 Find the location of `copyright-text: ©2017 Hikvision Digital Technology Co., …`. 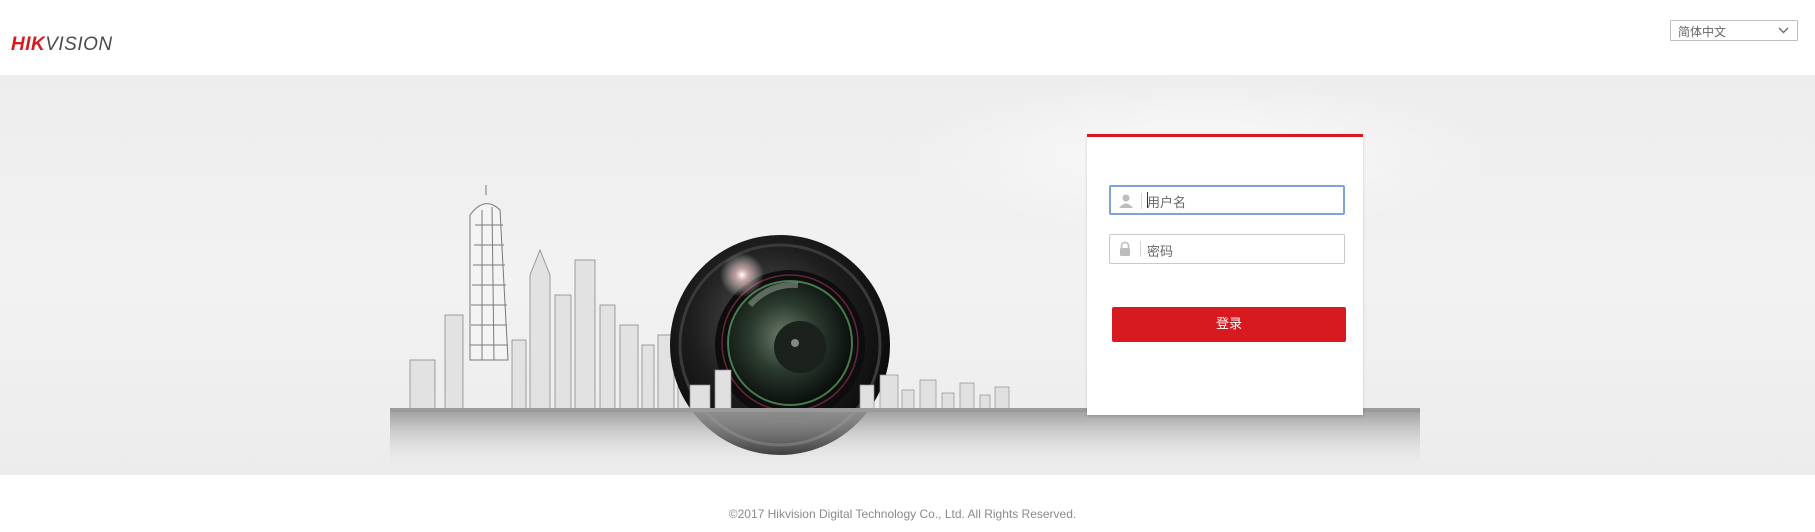

copyright-text: ©2017 Hikvision Digital Technology Co., … is located at coordinates (902, 514).